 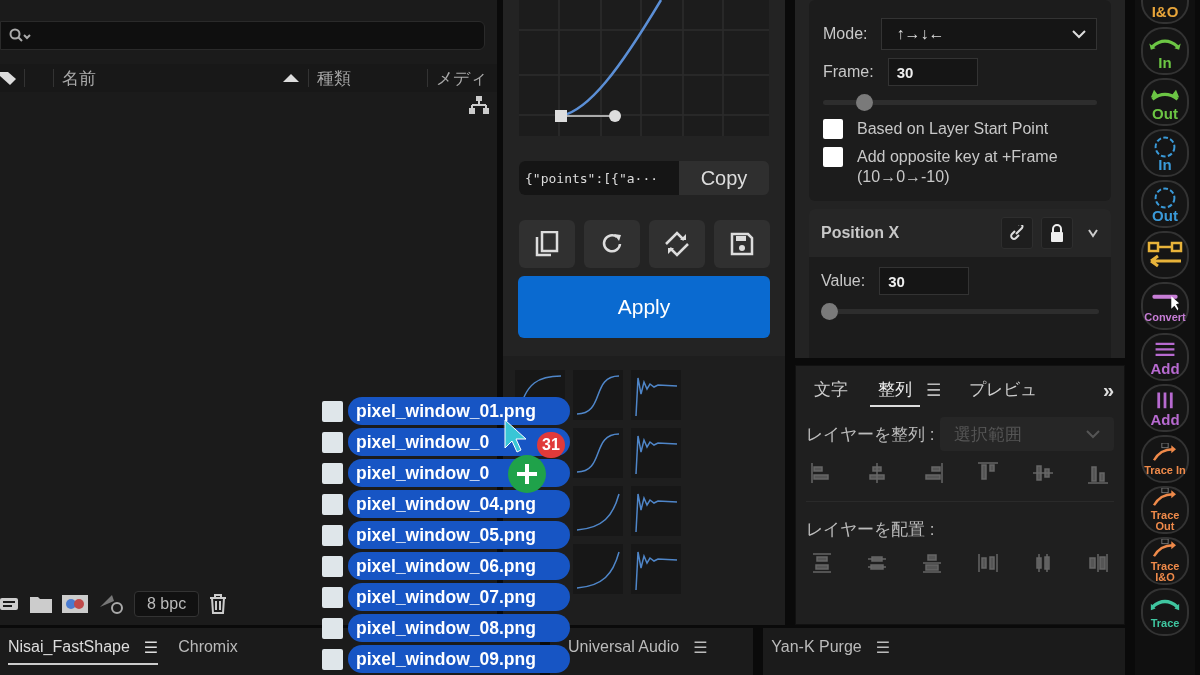 I want to click on section-title: Position X, so click(x=861, y=233).